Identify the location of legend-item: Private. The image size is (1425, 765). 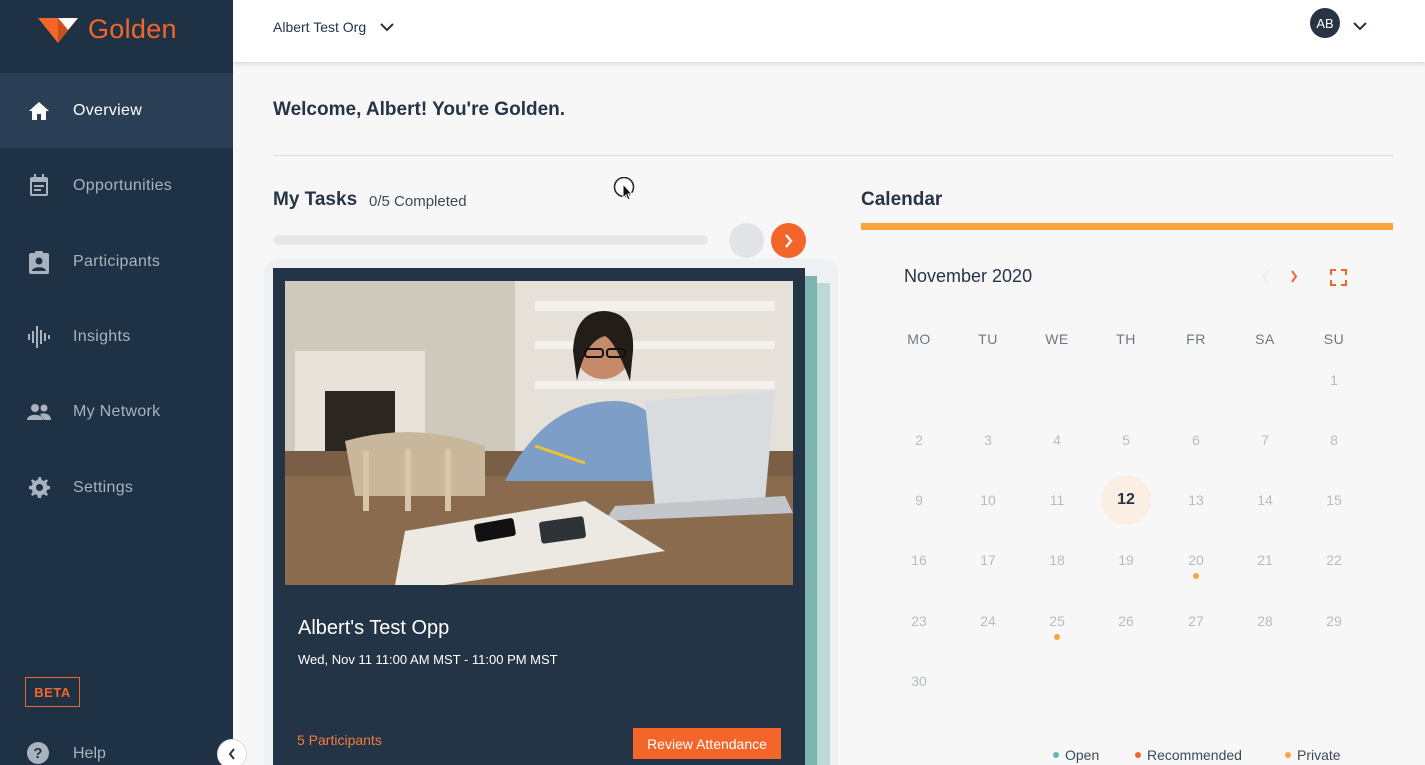
(1313, 755).